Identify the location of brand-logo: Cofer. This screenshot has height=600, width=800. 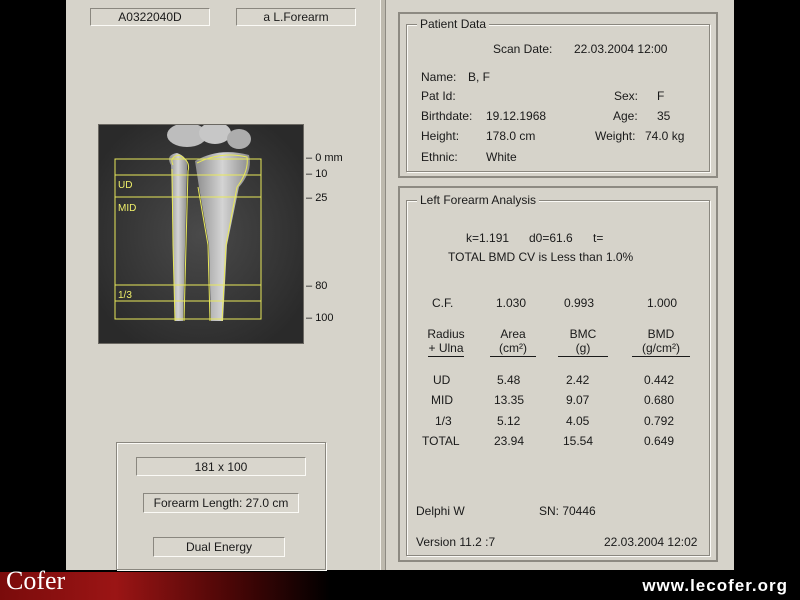
(36, 580).